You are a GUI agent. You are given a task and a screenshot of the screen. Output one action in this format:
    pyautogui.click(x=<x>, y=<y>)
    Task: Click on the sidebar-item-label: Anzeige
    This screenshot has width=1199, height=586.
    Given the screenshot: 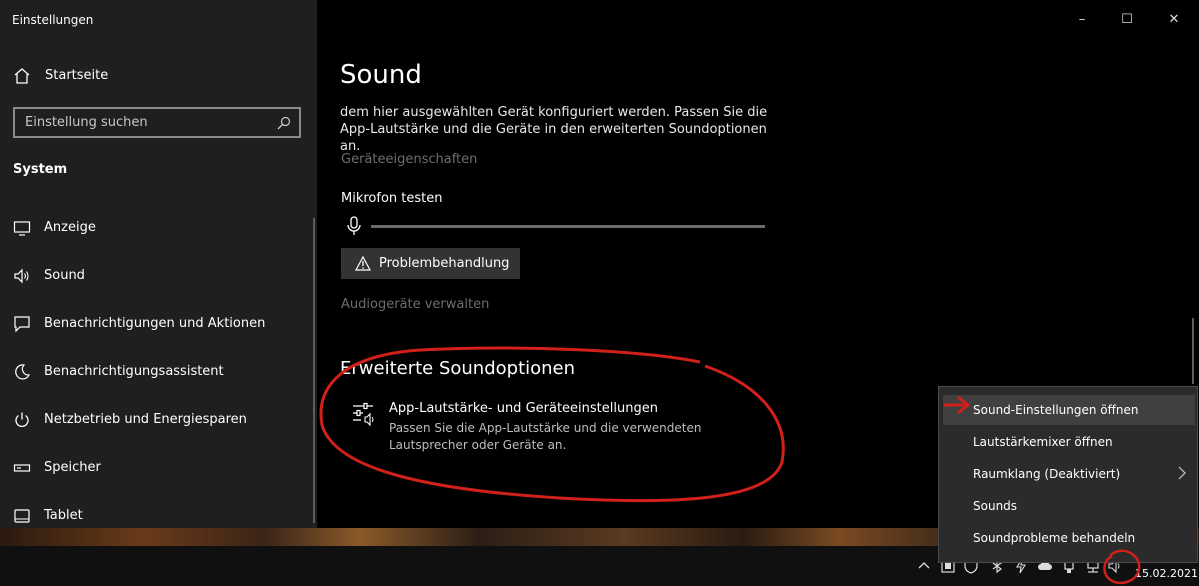 What is the action you would take?
    pyautogui.click(x=70, y=227)
    